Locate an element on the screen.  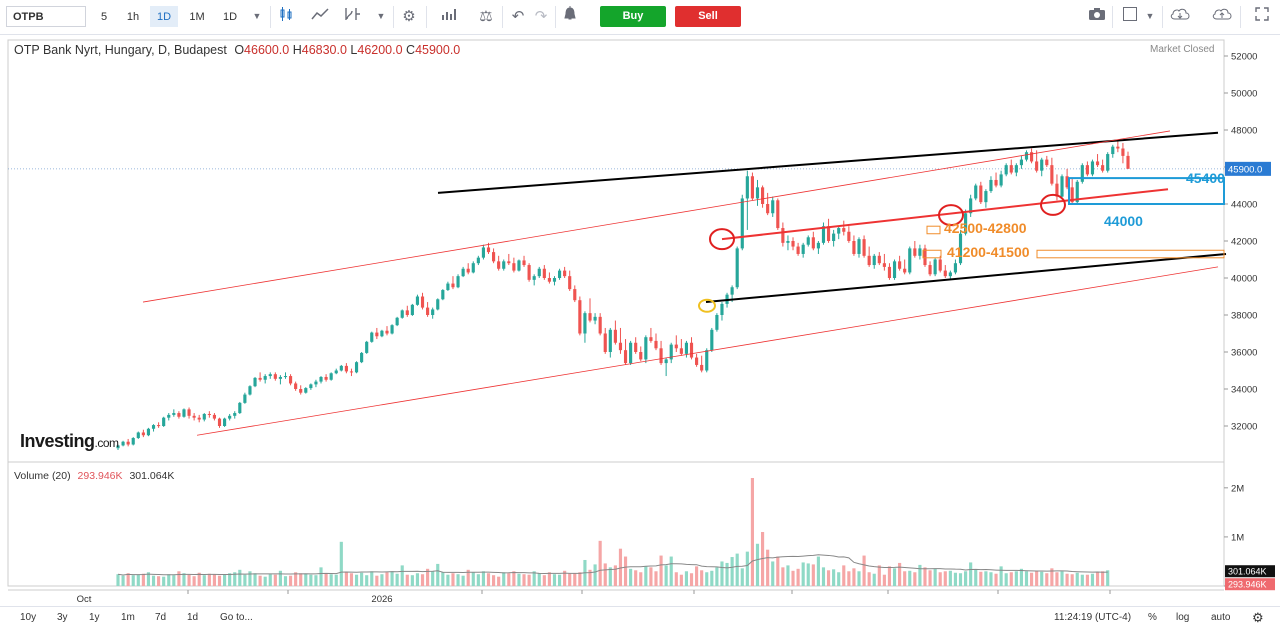
cloud-download-icon is located at coordinates (1180, 16).